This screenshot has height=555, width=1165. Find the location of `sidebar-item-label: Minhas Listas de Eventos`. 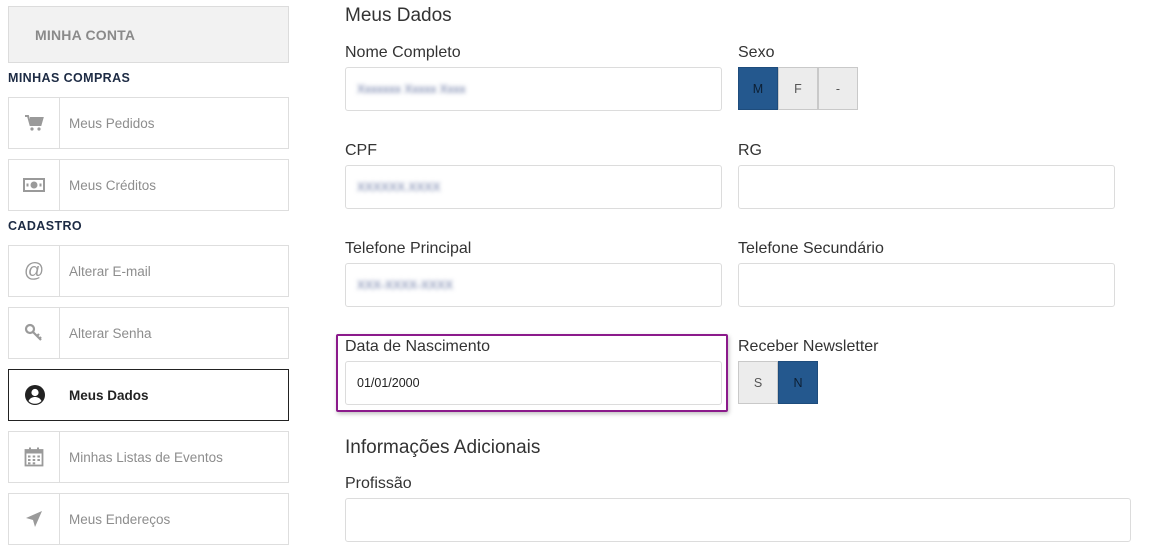

sidebar-item-label: Minhas Listas de Eventos is located at coordinates (146, 457).